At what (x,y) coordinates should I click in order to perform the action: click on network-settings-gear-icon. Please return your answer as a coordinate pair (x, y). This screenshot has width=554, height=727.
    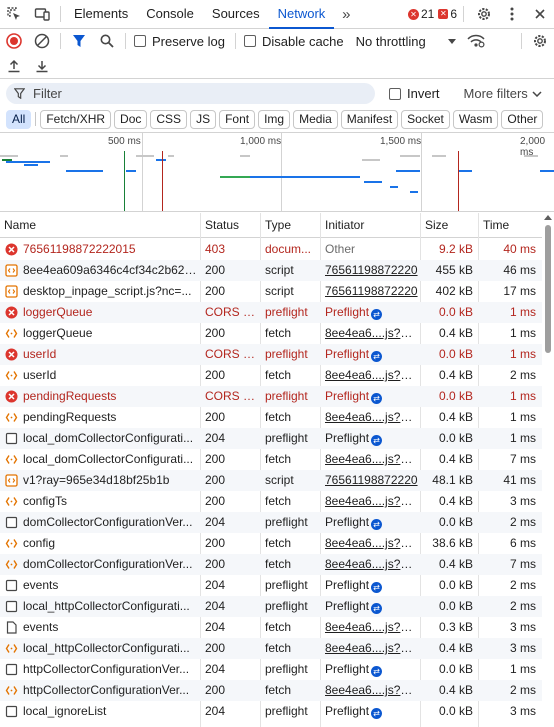
    Looking at the image, I should click on (540, 41).